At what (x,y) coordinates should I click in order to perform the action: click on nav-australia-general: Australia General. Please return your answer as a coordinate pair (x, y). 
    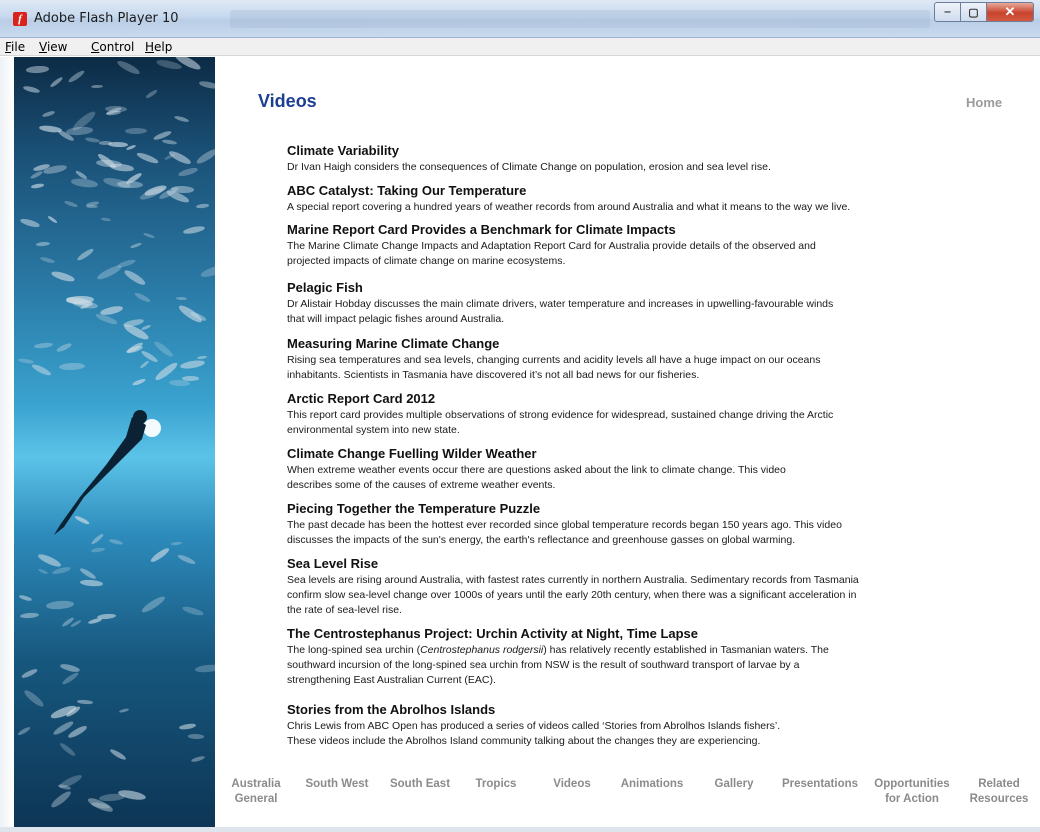
    Looking at the image, I should click on (256, 792).